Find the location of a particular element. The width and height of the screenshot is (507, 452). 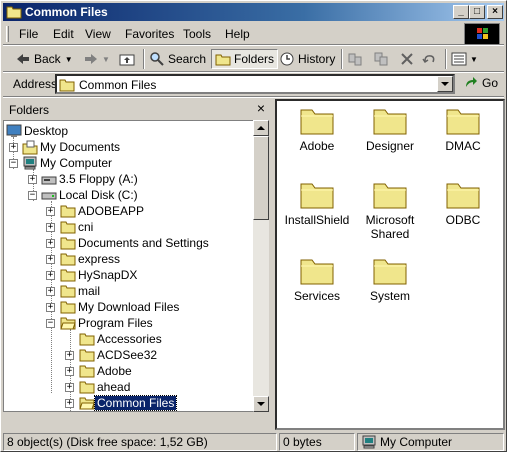

folder-item-microsoft-shared: Microsoft Shared is located at coordinates (390, 210).